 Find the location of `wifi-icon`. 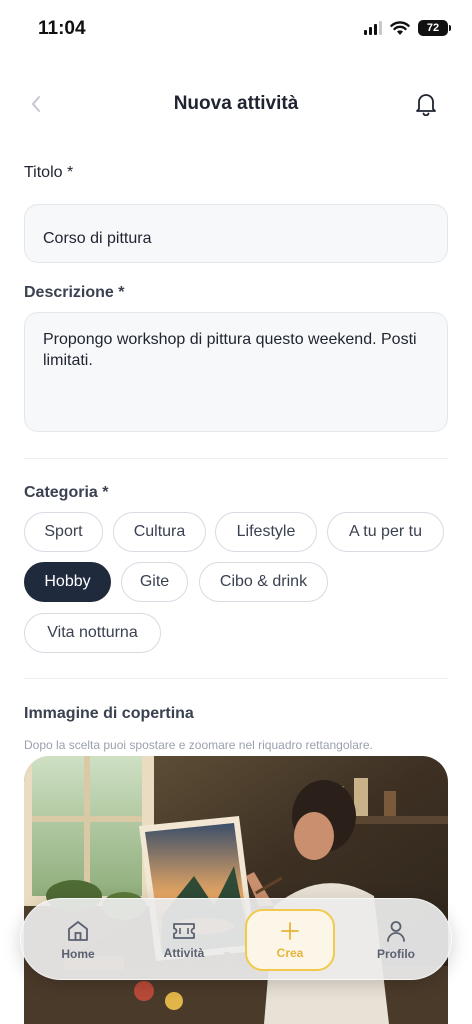

wifi-icon is located at coordinates (400, 27).